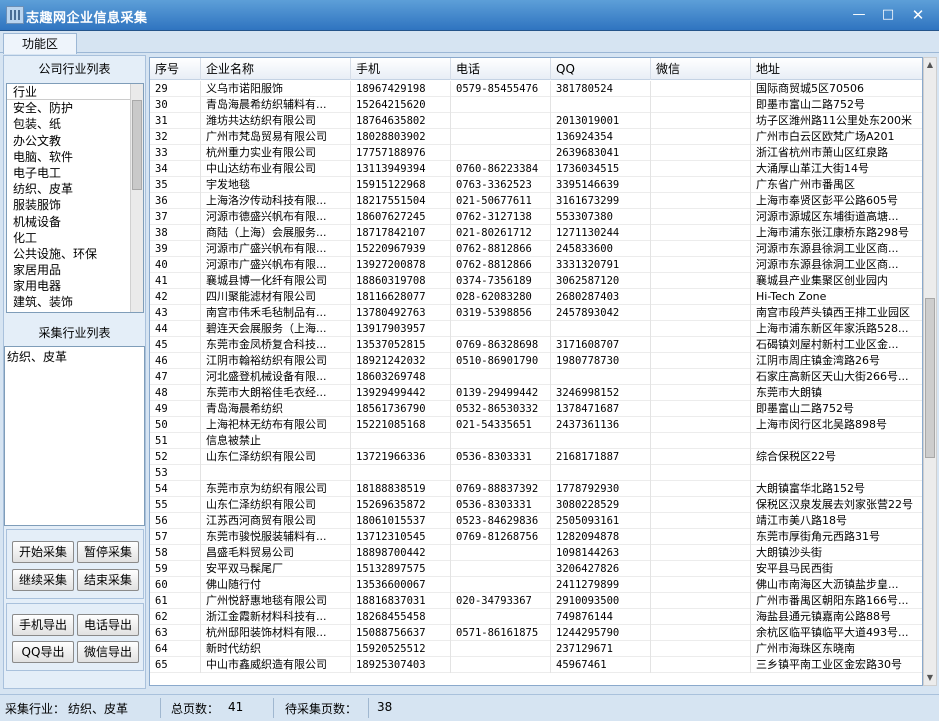 This screenshot has height=721, width=939. What do you see at coordinates (175, 569) in the screenshot?
I see `table-cell: 59` at bounding box center [175, 569].